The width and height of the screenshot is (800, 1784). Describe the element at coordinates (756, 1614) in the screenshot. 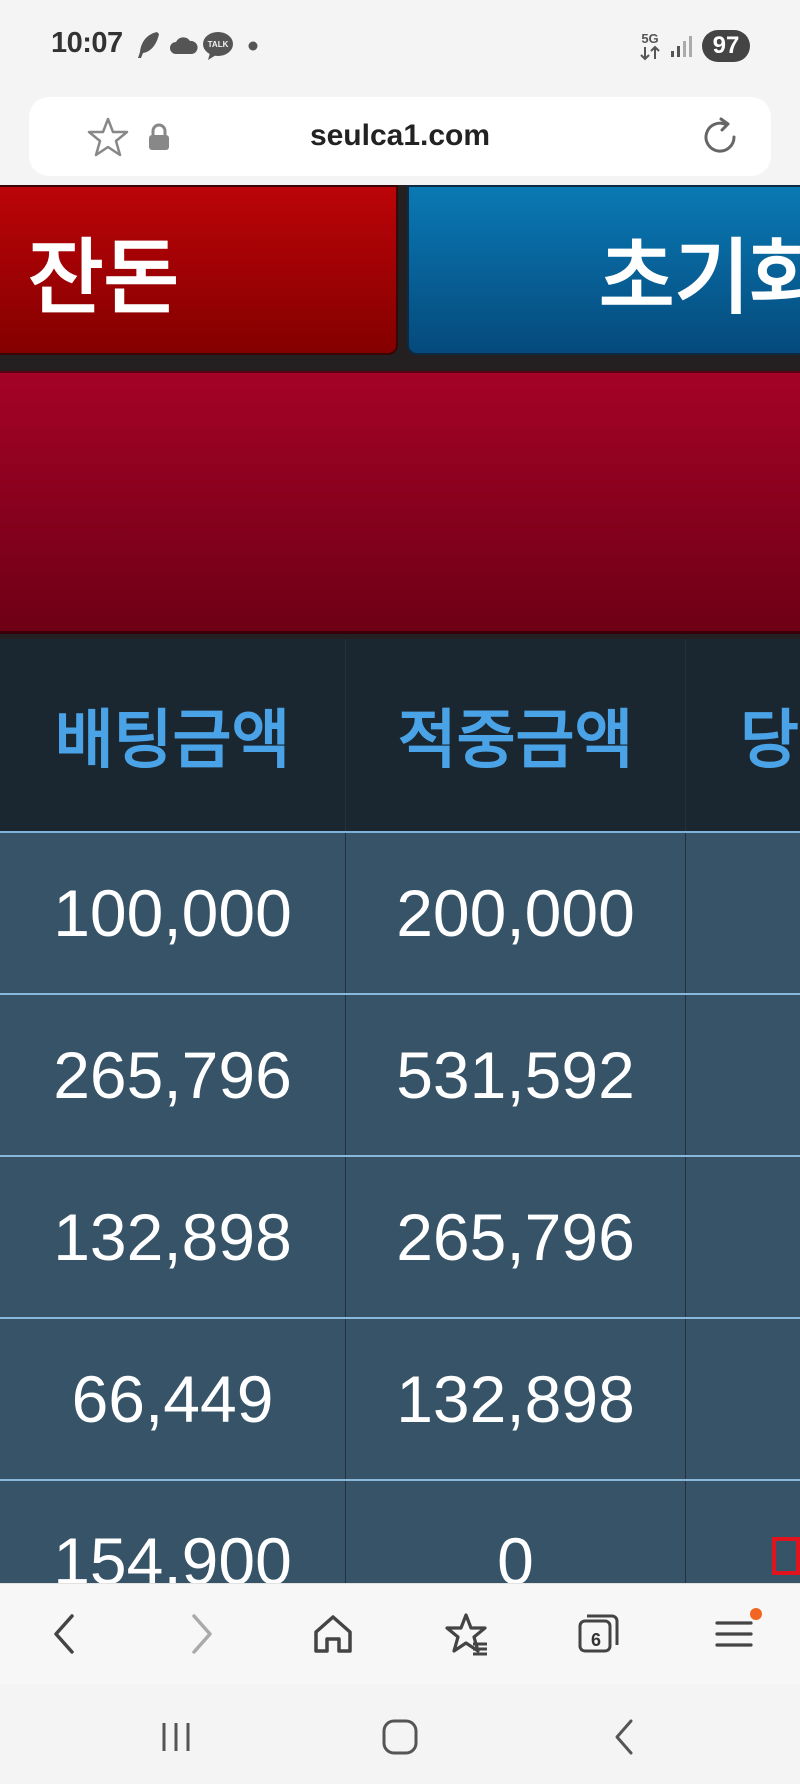

I see `notification-dot` at that location.